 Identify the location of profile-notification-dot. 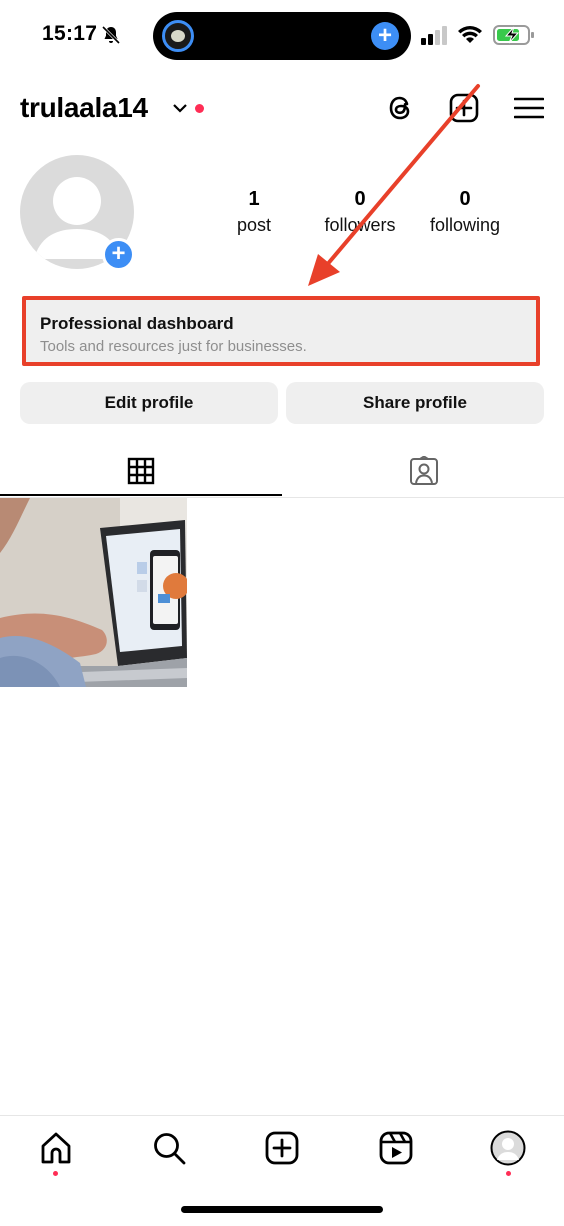
(508, 1173).